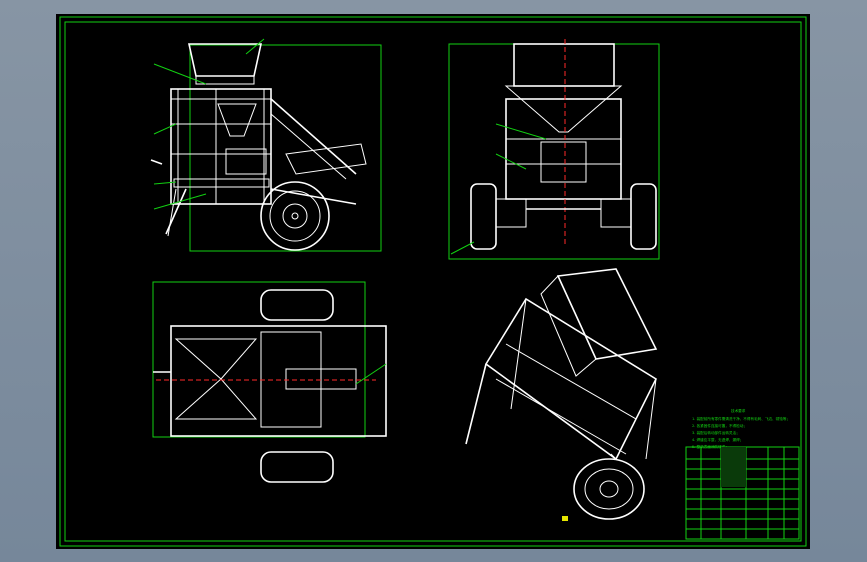  I want to click on title-block, so click(742, 493).